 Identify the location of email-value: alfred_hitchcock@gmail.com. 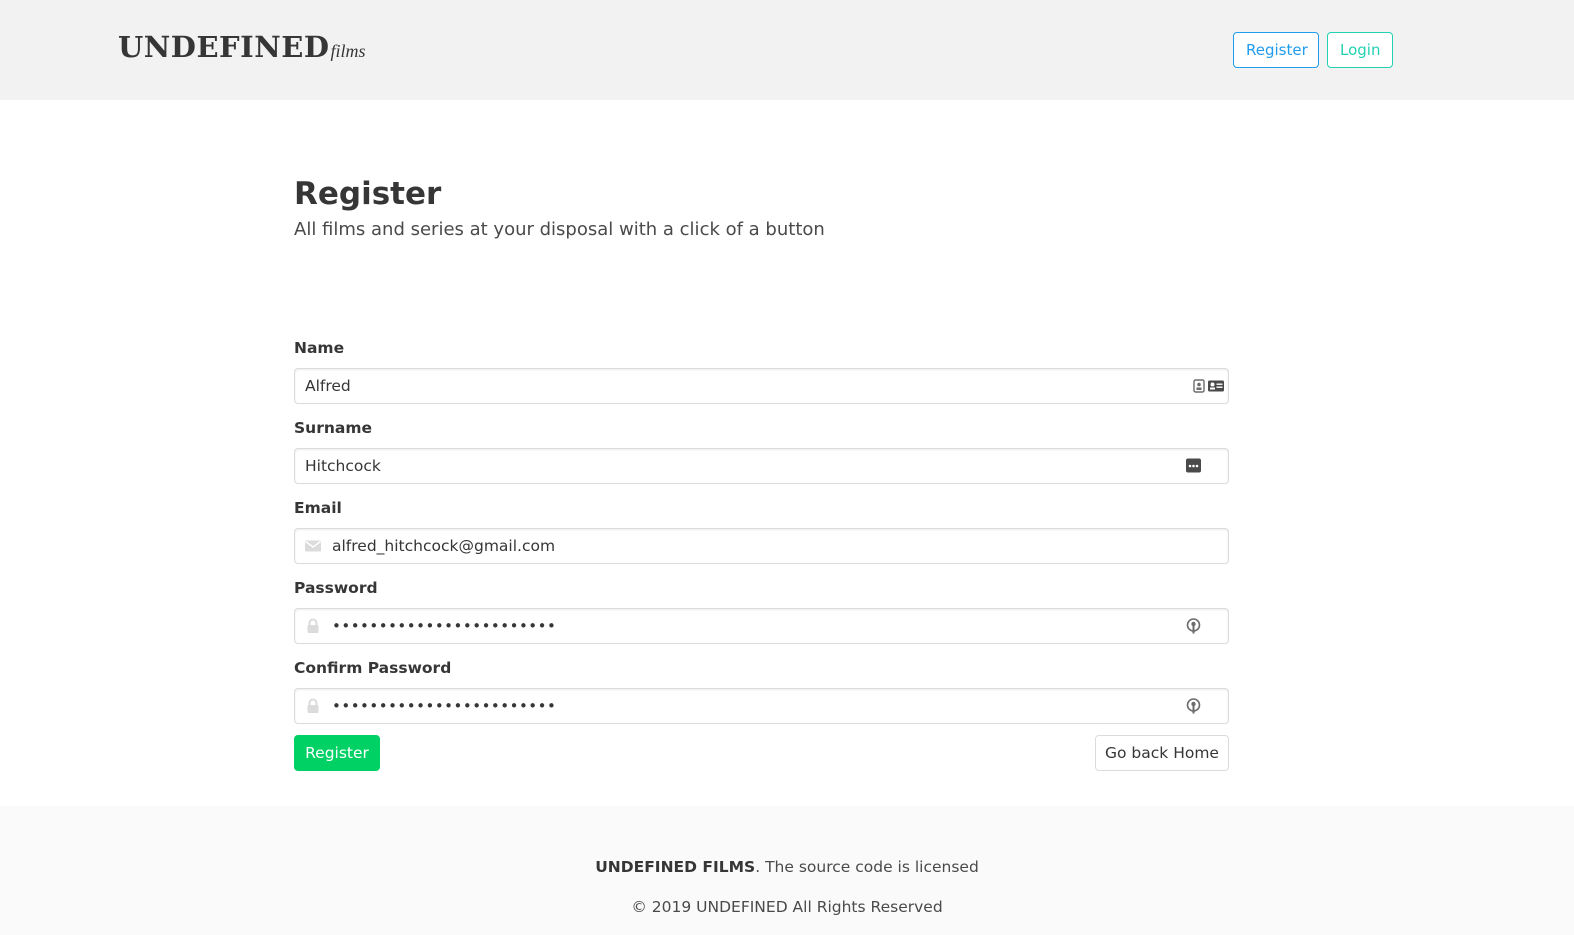
(444, 546).